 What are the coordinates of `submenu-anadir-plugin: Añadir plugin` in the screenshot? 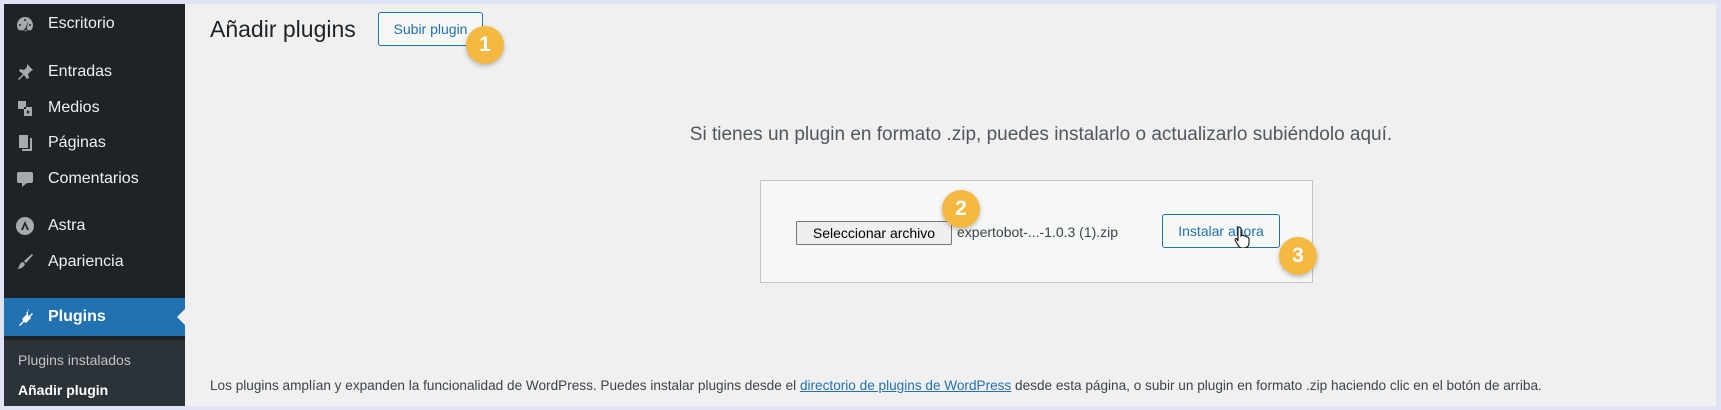 It's located at (63, 390).